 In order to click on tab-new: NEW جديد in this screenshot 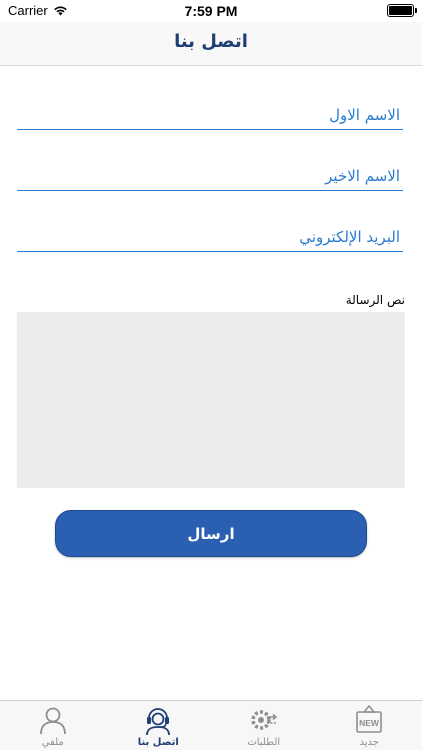, I will do `click(369, 725)`.